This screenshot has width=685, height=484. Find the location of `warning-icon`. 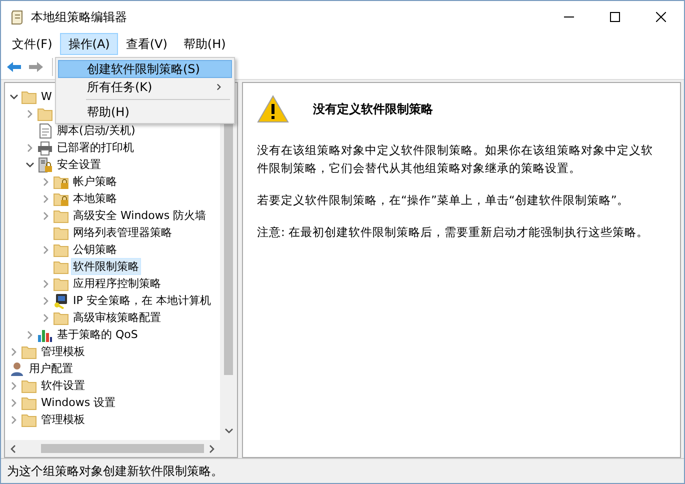

warning-icon is located at coordinates (273, 109).